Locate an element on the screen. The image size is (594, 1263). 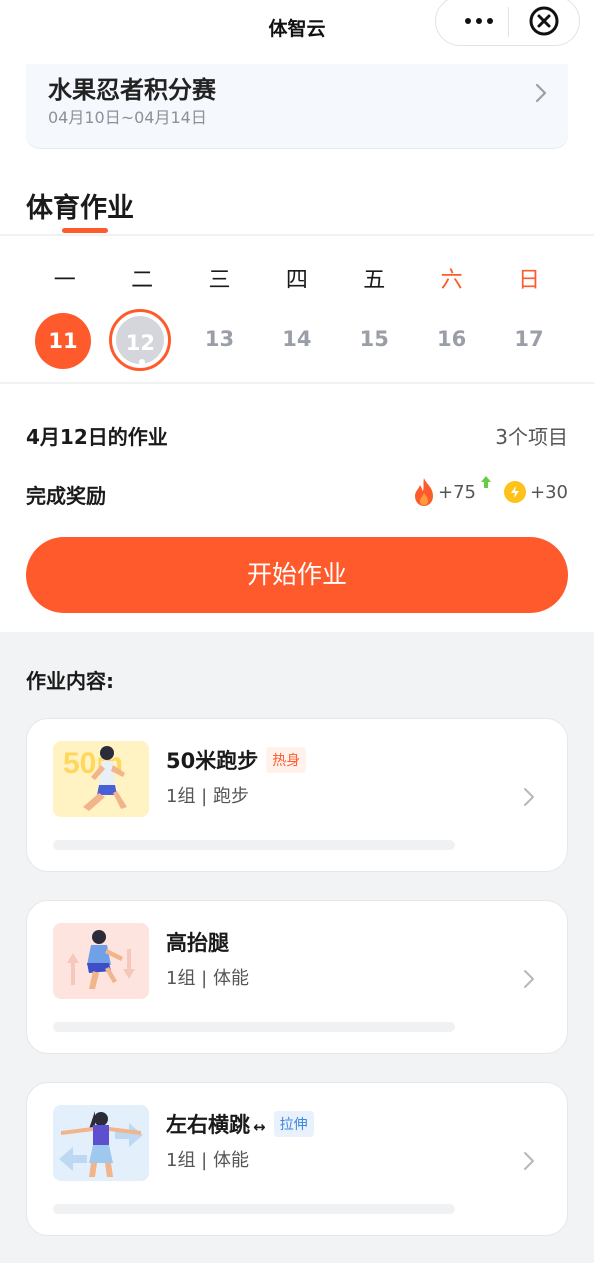
exercise-card: 50m 50米跑步 热身 1组 | 跑步 is located at coordinates (297, 795).